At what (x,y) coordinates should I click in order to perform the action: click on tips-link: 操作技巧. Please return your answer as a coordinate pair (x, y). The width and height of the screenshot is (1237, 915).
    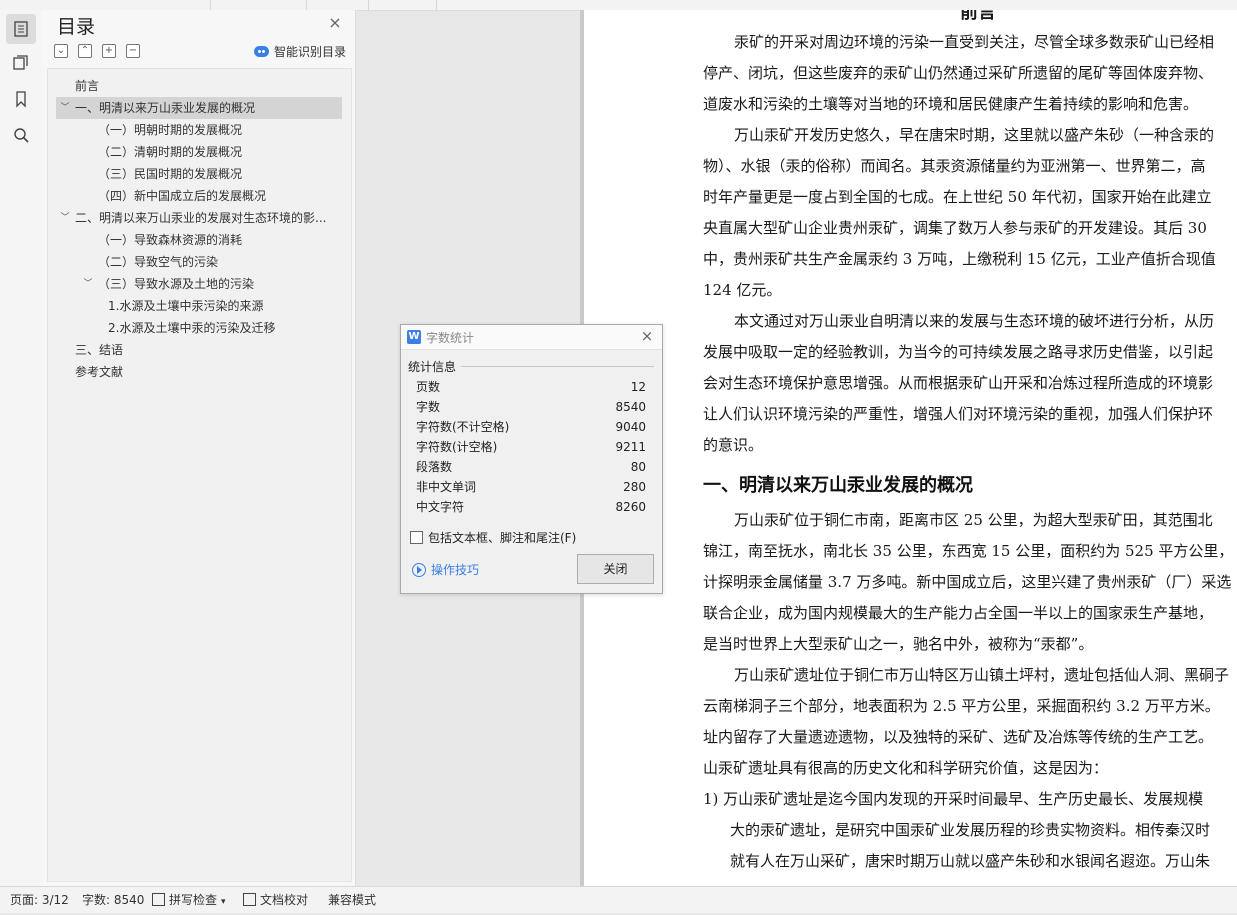
    Looking at the image, I should click on (445, 569).